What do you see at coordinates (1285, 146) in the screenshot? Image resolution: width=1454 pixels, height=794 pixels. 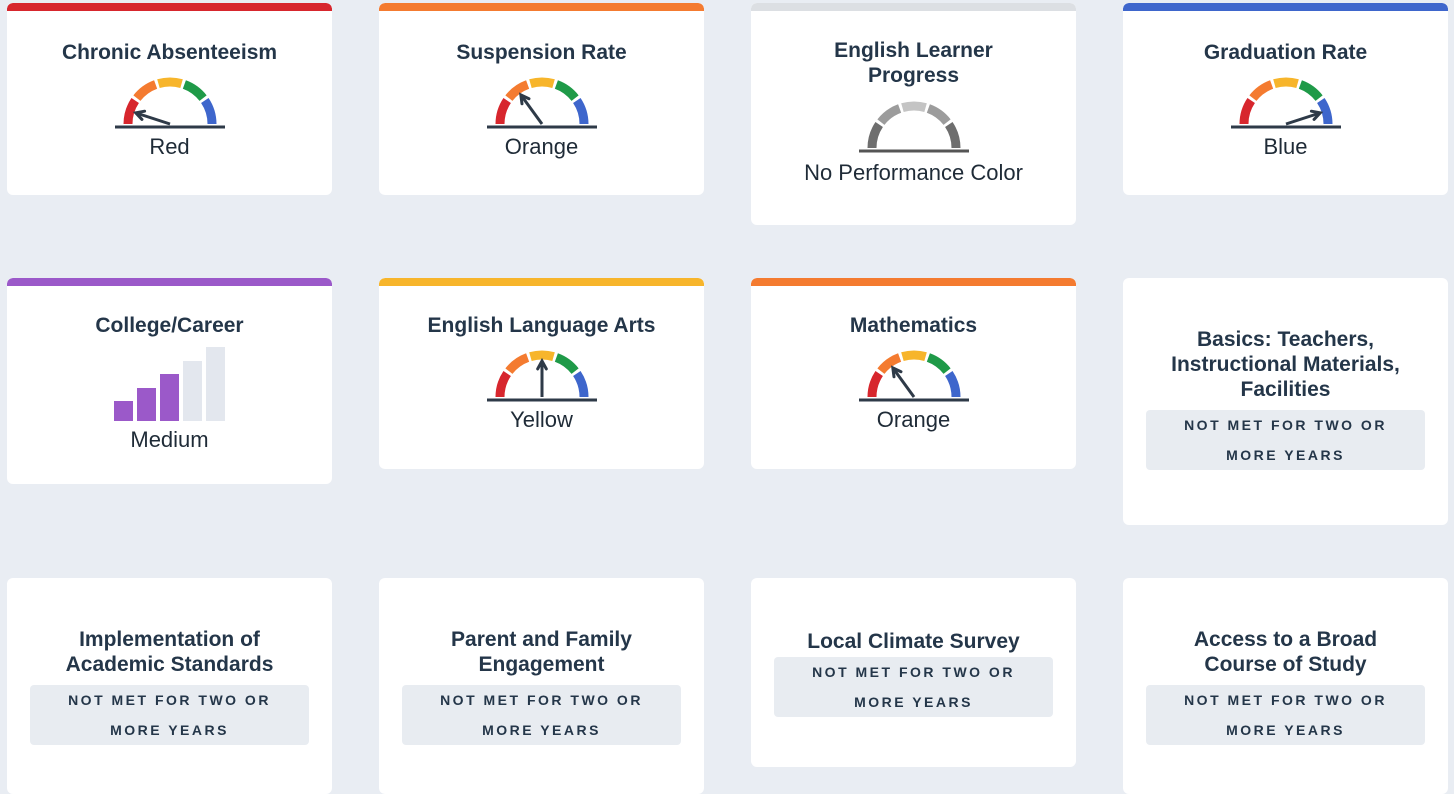 I see `status-label: Blue` at bounding box center [1285, 146].